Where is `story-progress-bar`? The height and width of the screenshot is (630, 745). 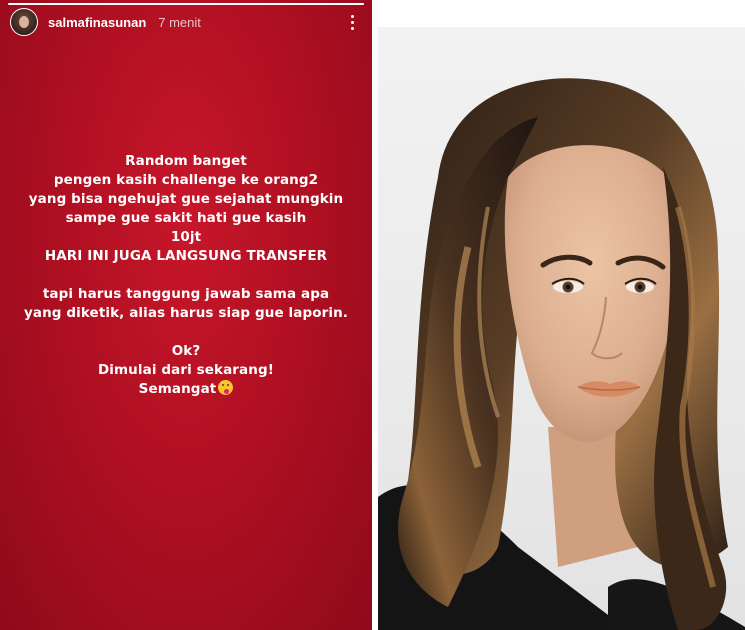 story-progress-bar is located at coordinates (186, 4).